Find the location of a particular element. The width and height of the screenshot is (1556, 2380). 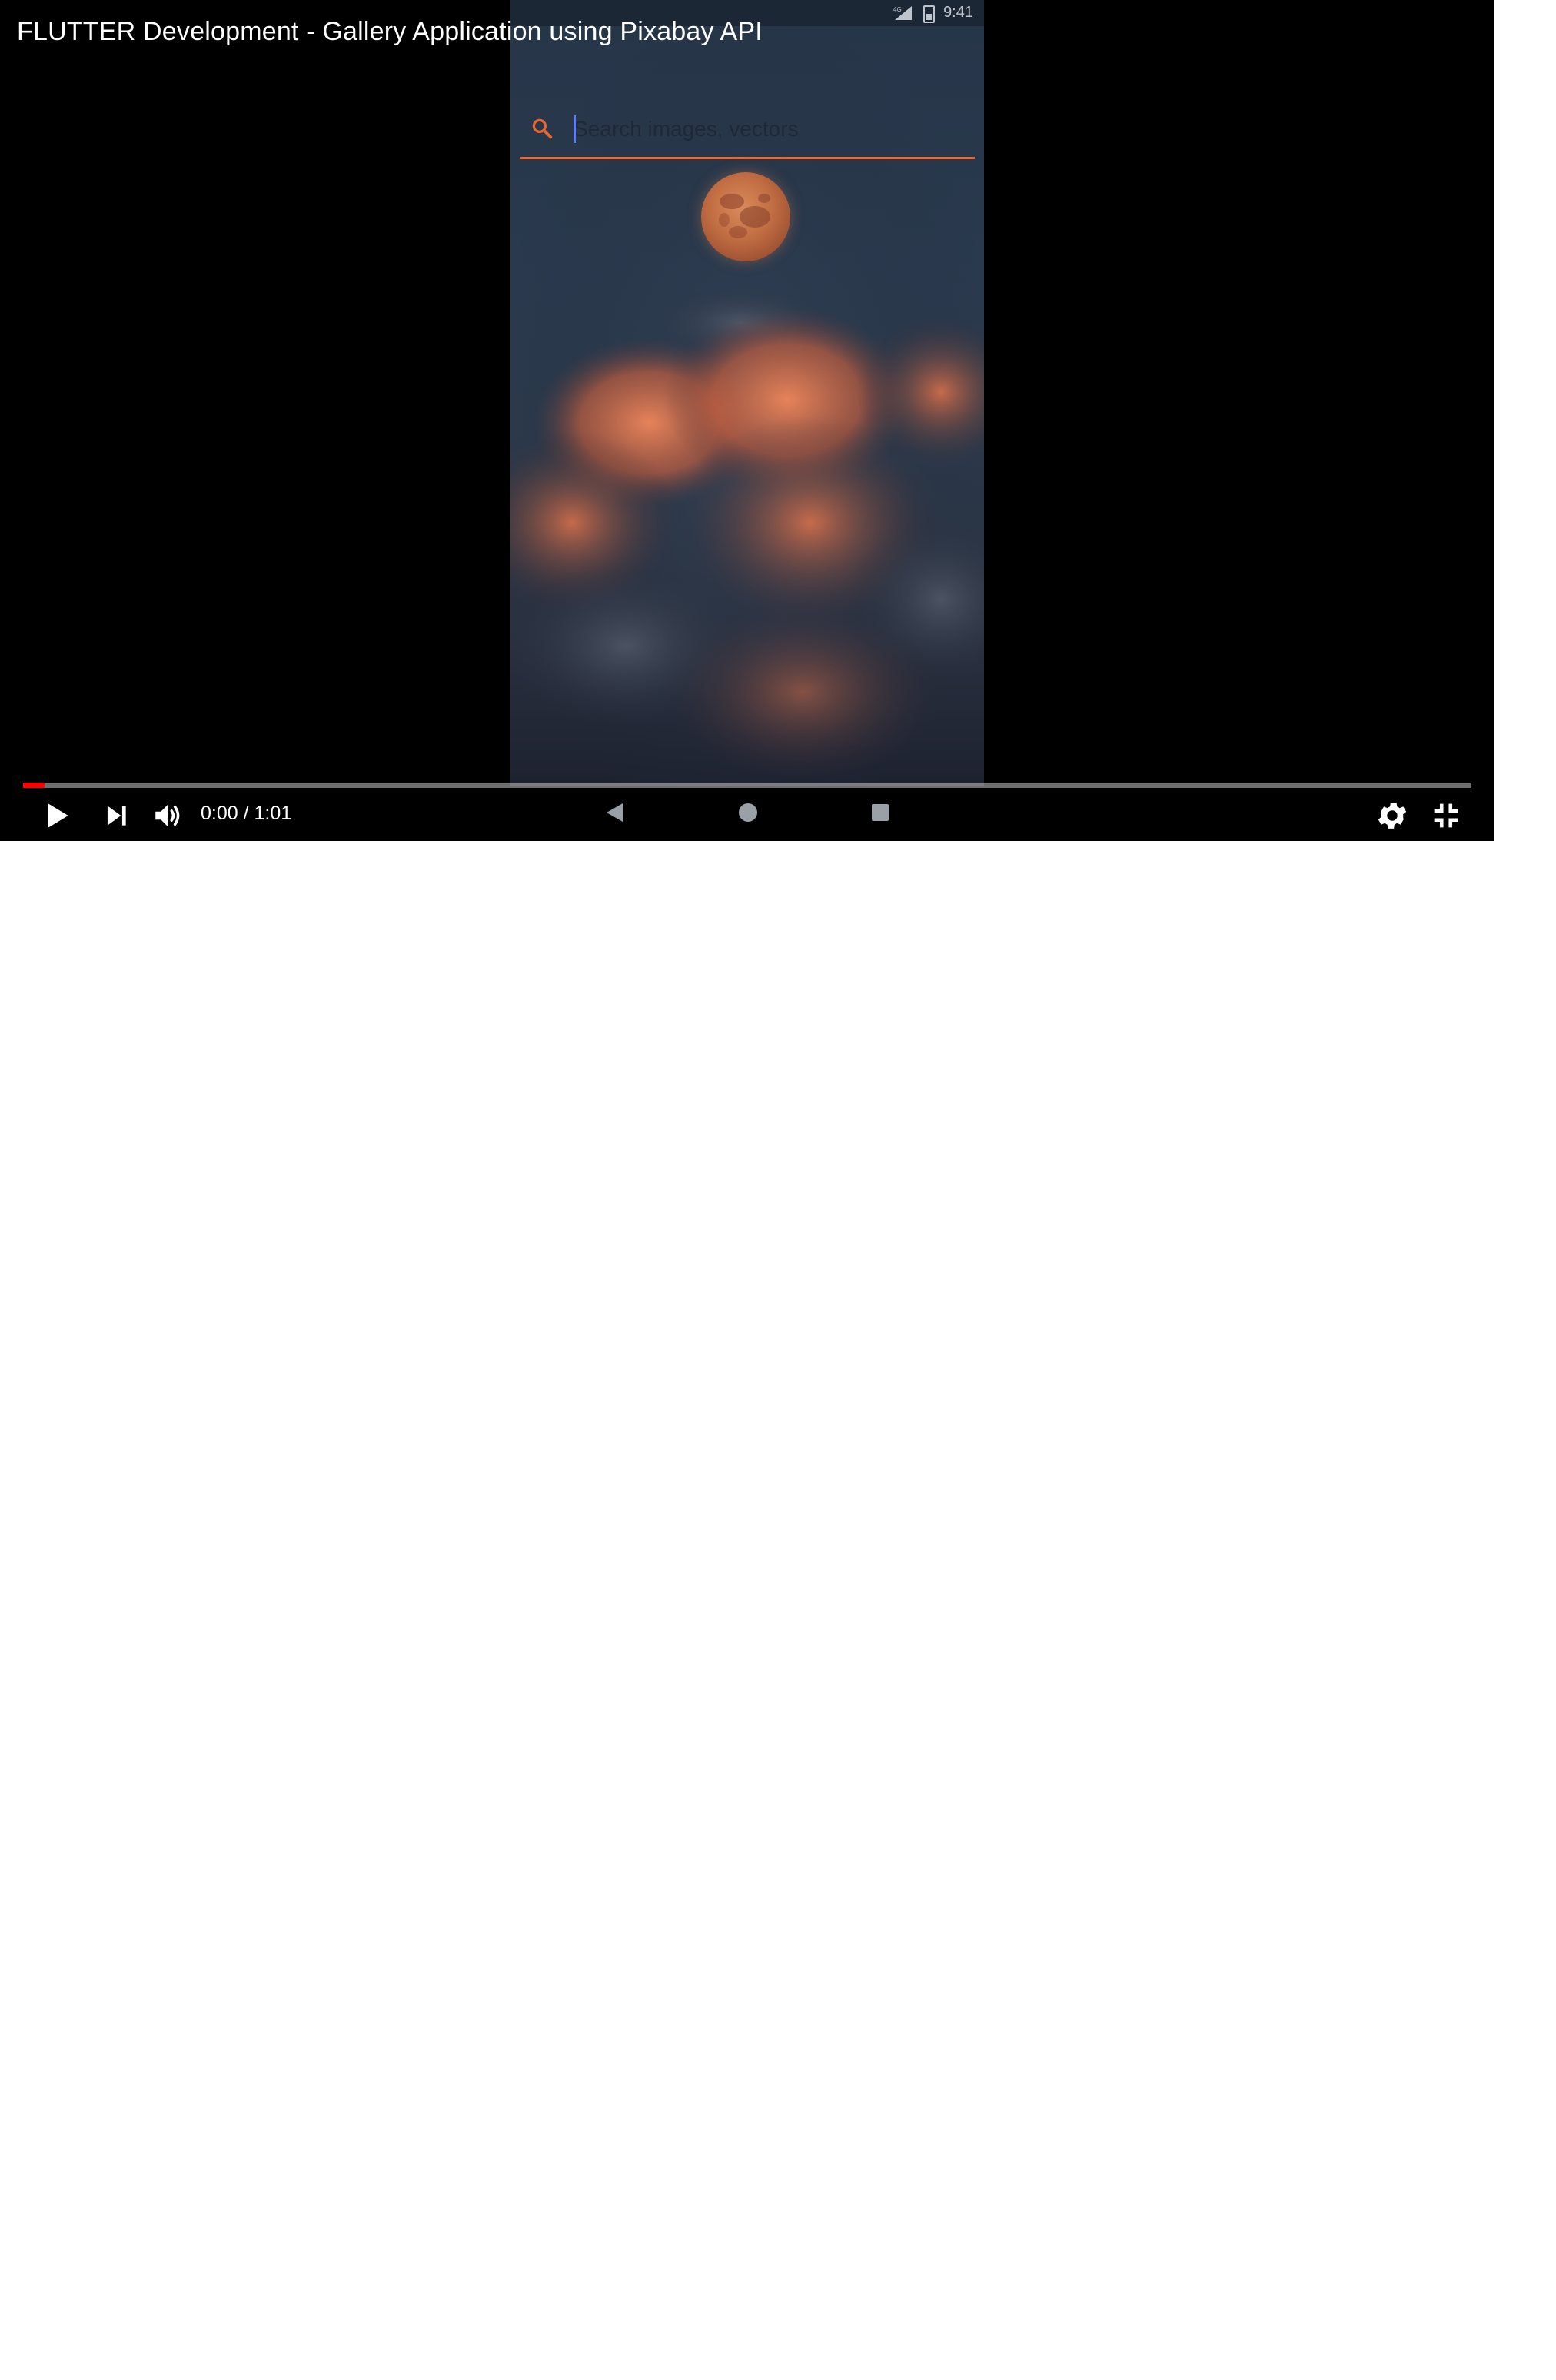

exit-fullscreen-icon is located at coordinates (1446, 815).